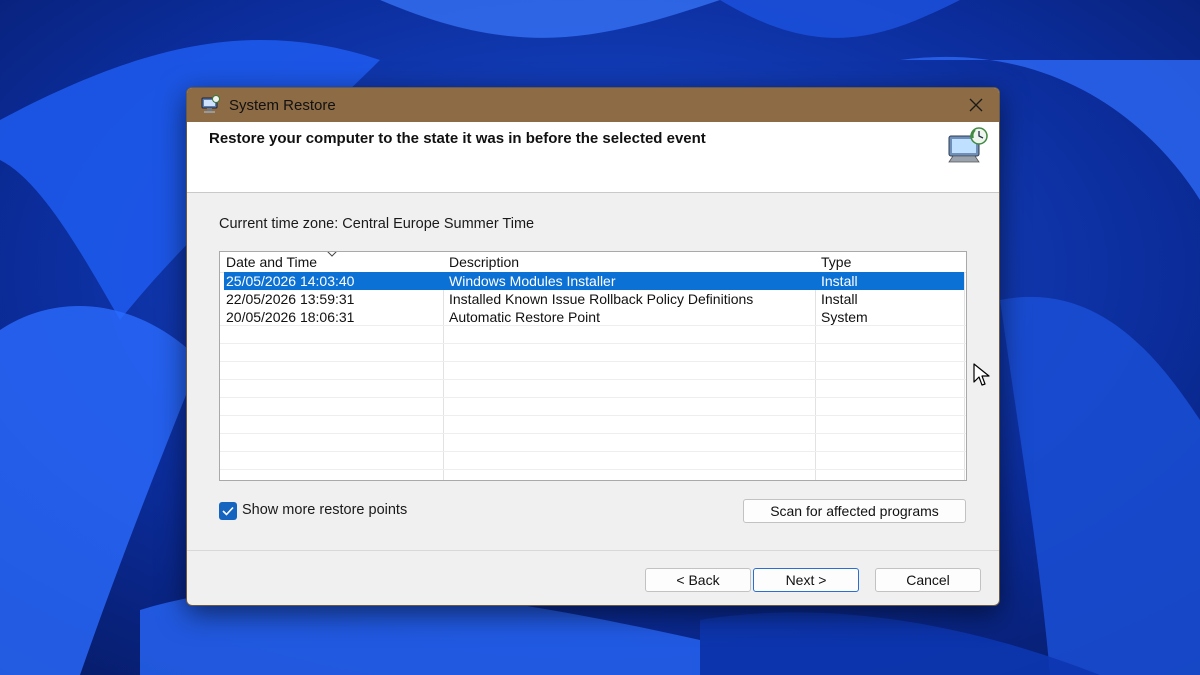  What do you see at coordinates (210, 104) in the screenshot?
I see `system-restore-icon` at bounding box center [210, 104].